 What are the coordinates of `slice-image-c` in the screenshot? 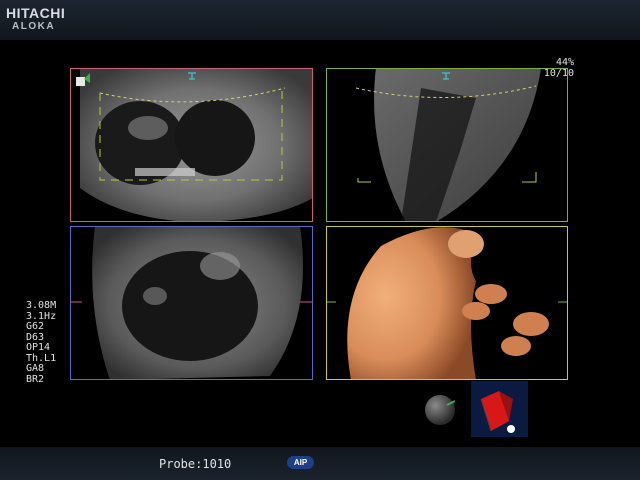 It's located at (191, 303).